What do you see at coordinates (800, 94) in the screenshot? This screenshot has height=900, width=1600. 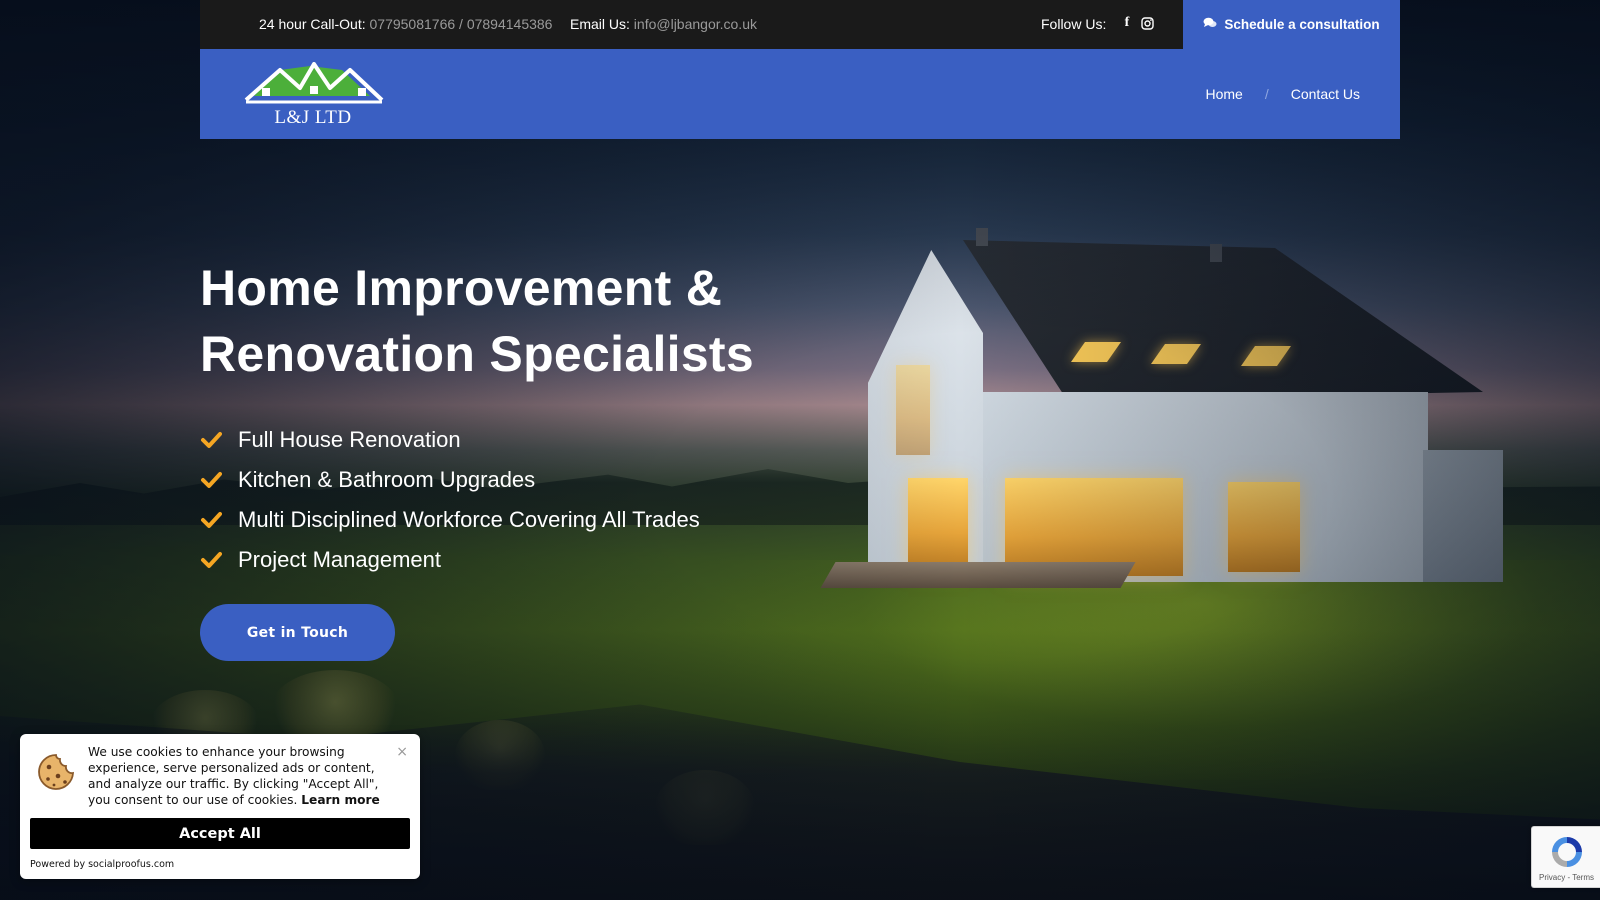 I see `main-nav: L&J LTD Home / Contact Us` at bounding box center [800, 94].